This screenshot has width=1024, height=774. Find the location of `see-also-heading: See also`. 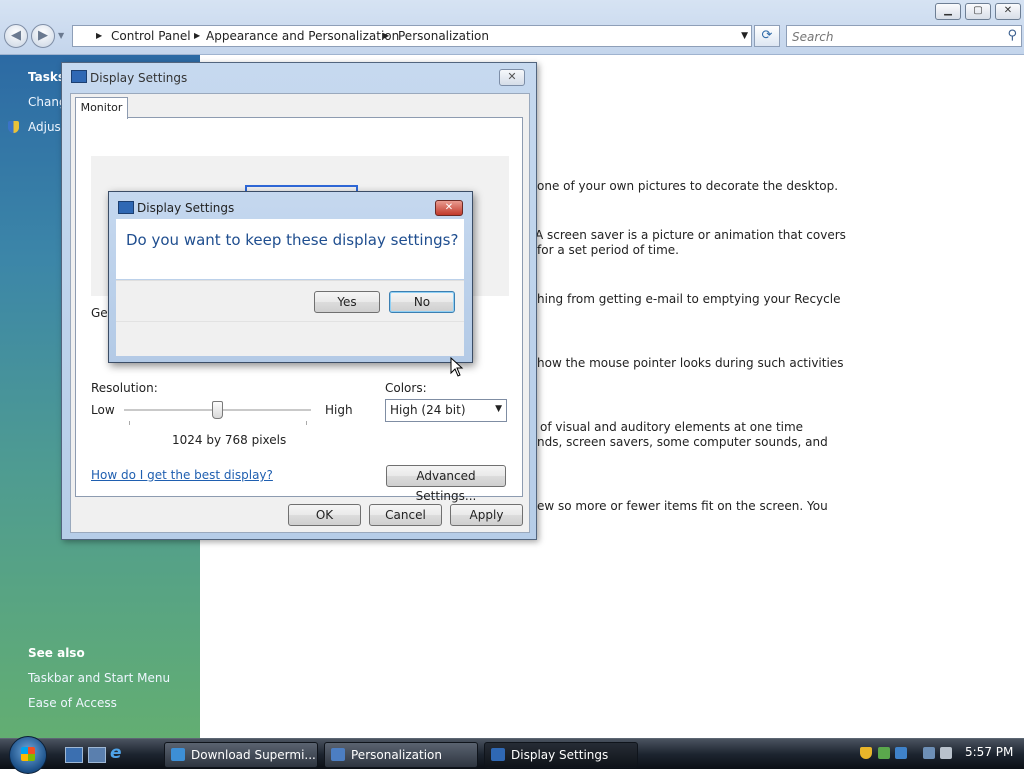

see-also-heading: See also is located at coordinates (56, 653).